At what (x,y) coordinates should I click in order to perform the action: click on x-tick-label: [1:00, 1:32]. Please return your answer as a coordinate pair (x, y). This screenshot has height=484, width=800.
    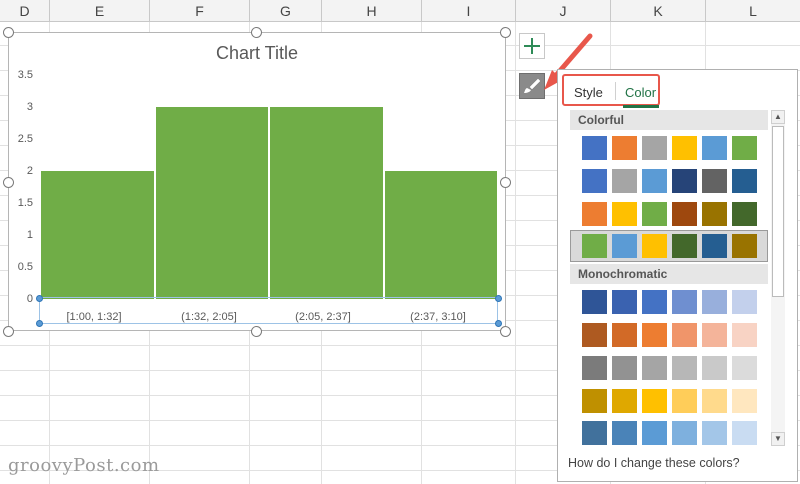
    Looking at the image, I should click on (94, 317).